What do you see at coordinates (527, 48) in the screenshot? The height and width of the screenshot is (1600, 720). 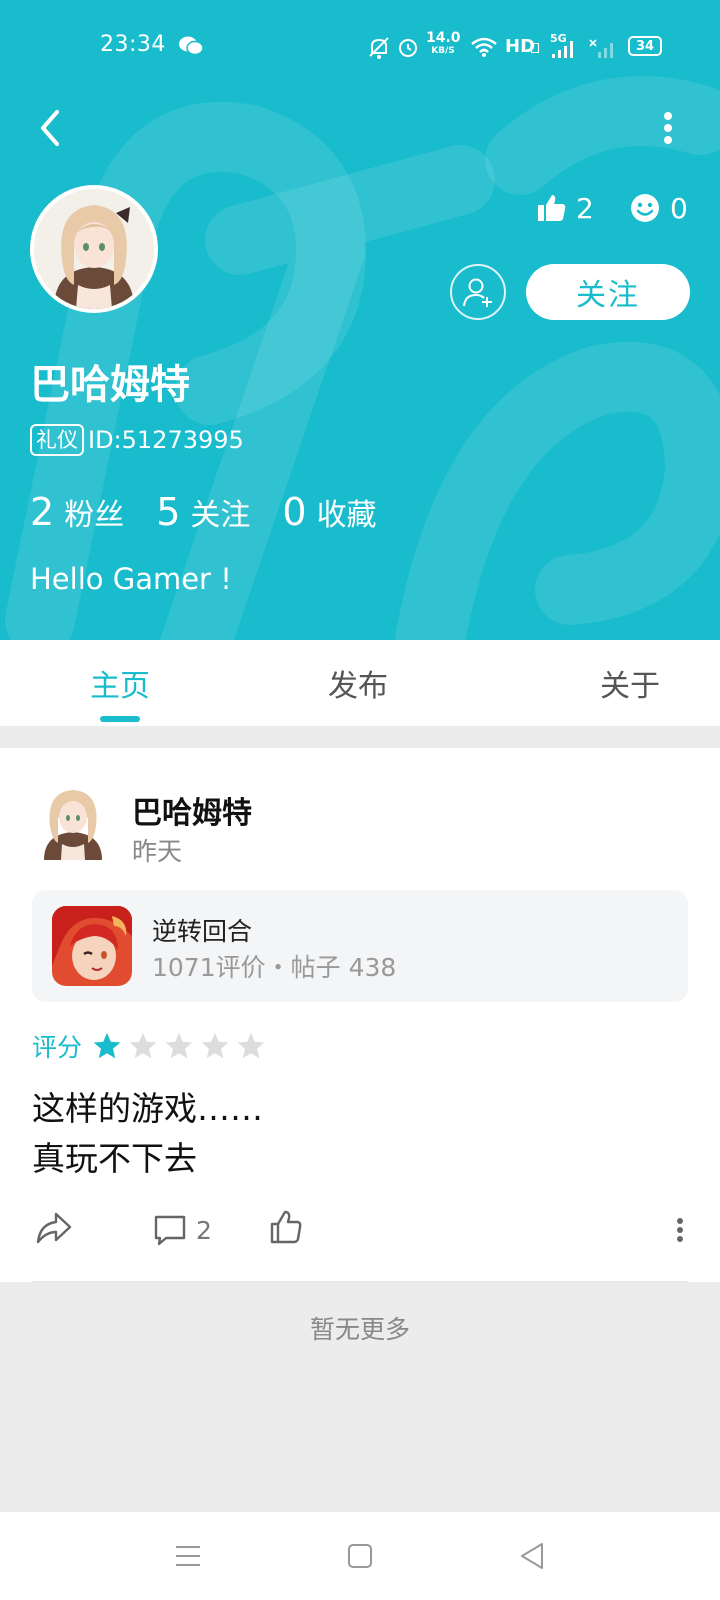 I see `status-icons: 14.0 KB/S HD 5G 34` at bounding box center [527, 48].